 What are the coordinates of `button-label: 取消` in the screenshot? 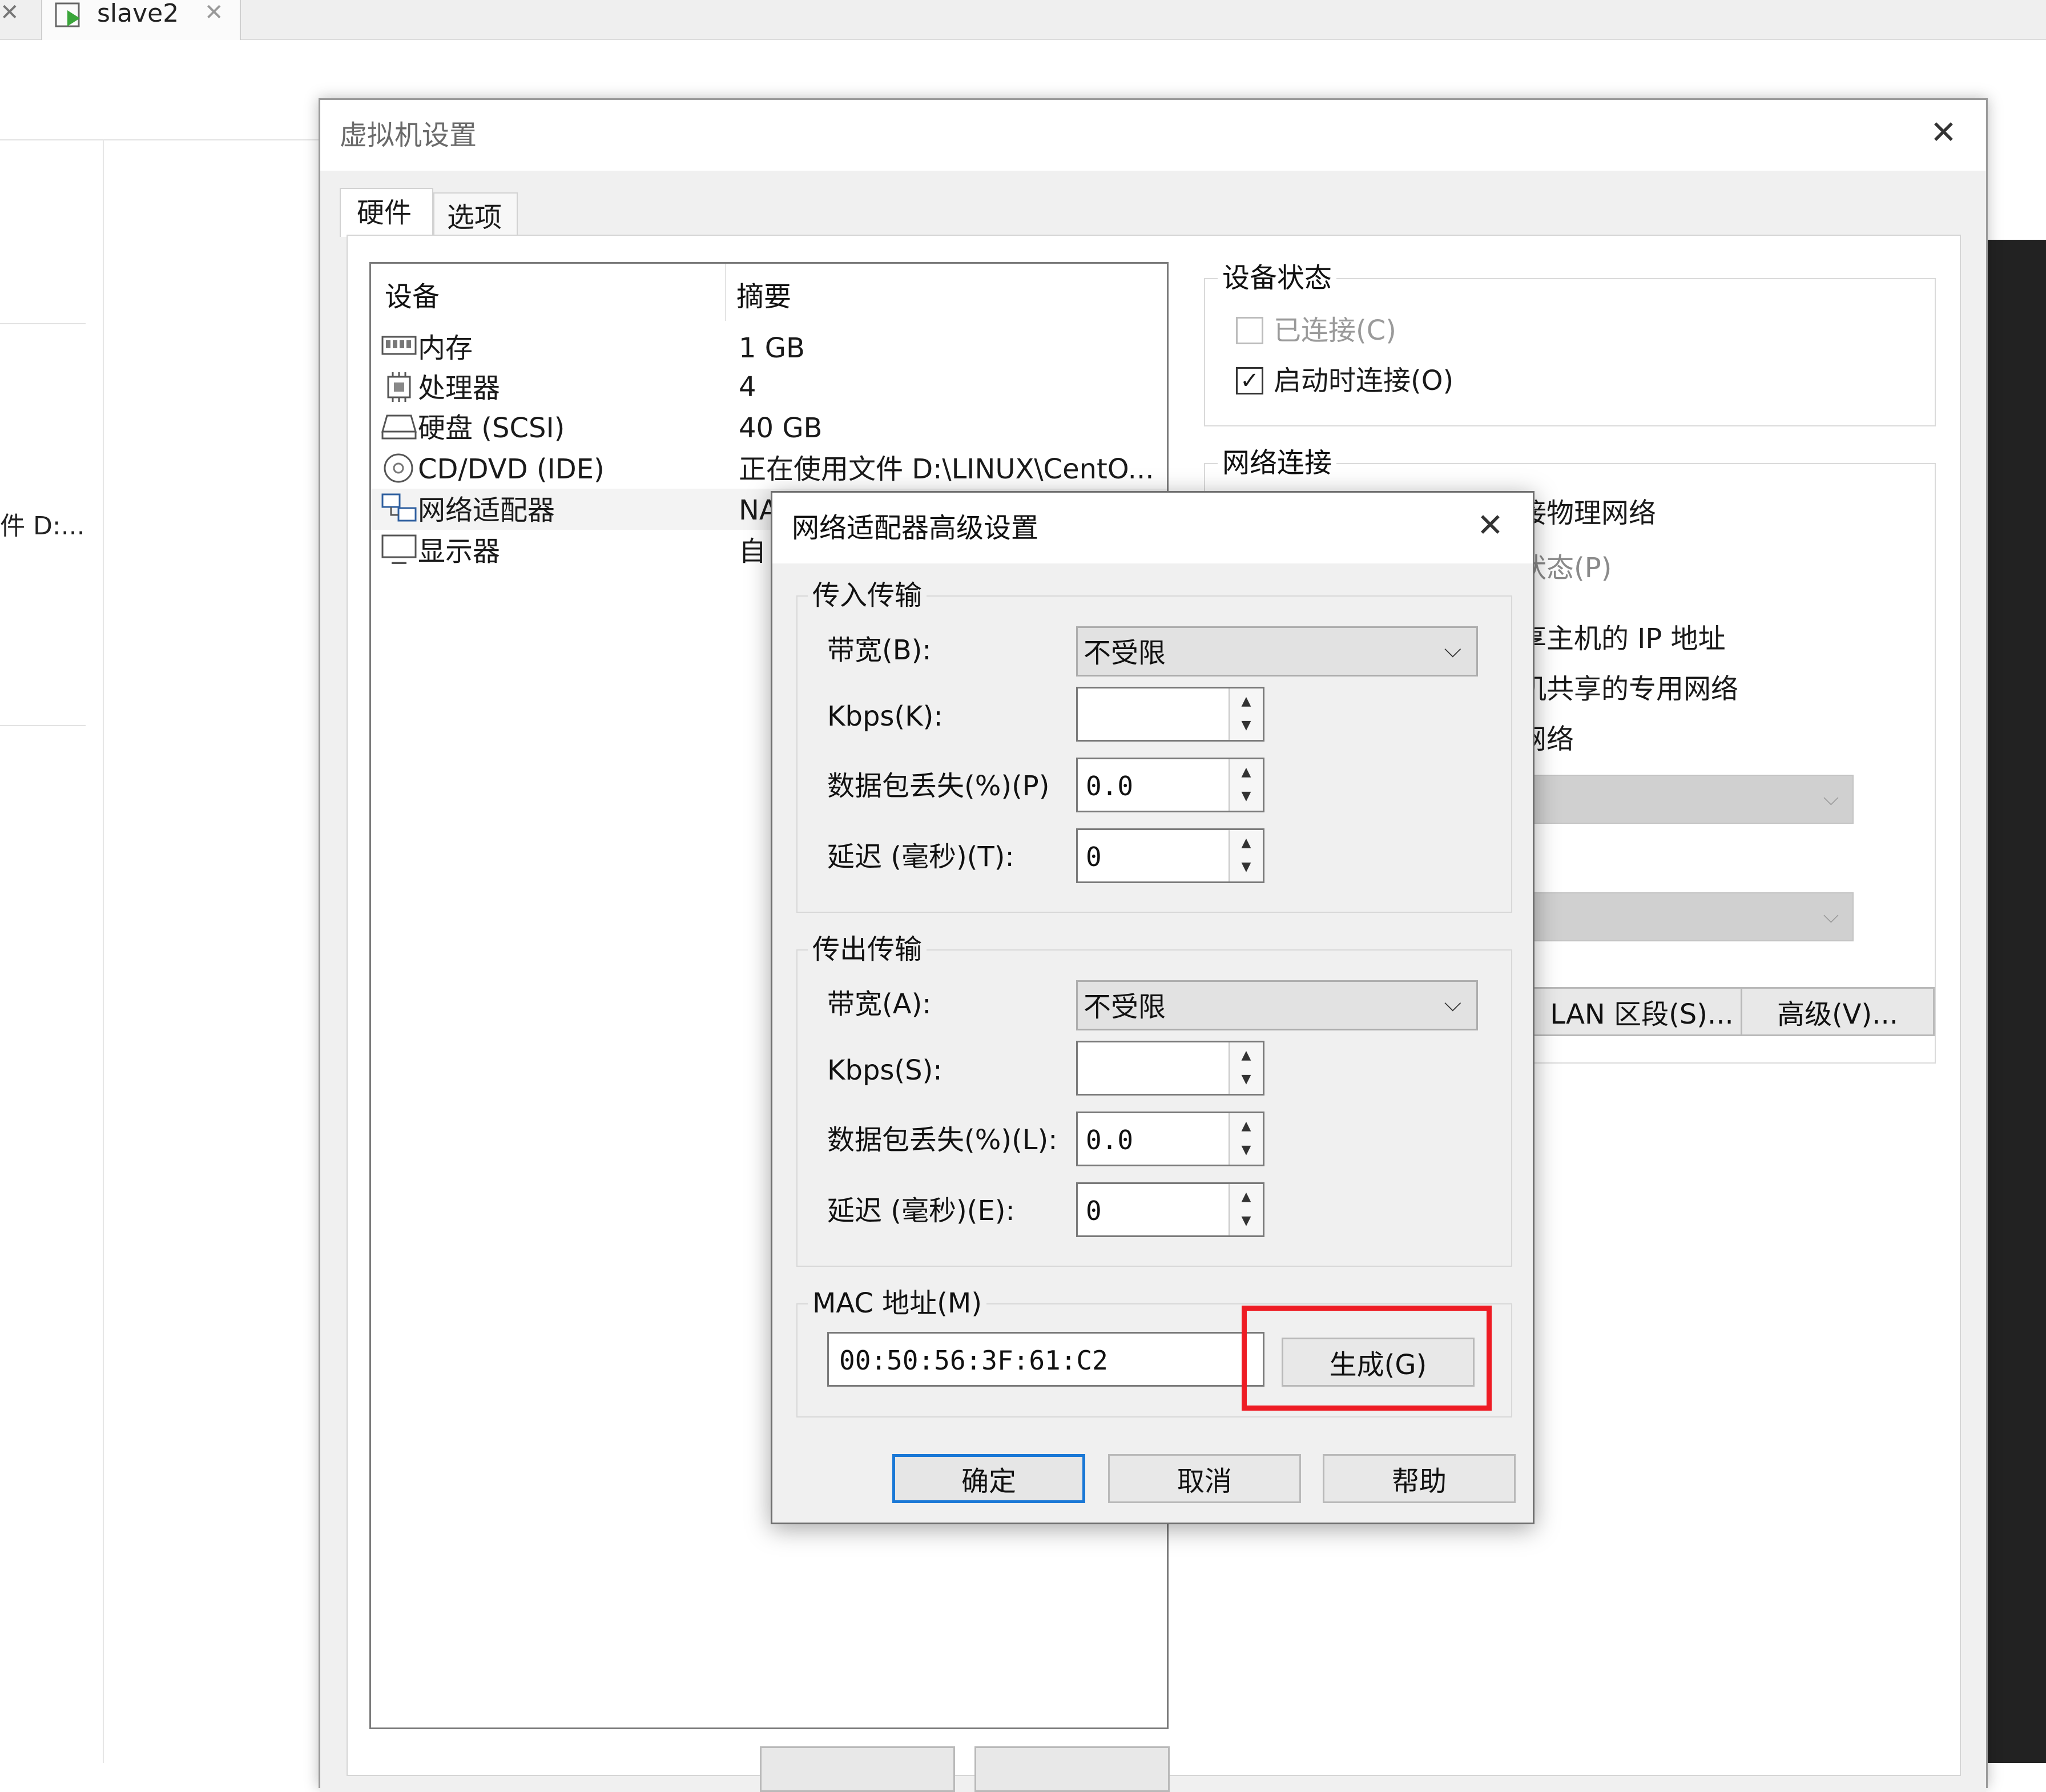 It's located at (1204, 1481).